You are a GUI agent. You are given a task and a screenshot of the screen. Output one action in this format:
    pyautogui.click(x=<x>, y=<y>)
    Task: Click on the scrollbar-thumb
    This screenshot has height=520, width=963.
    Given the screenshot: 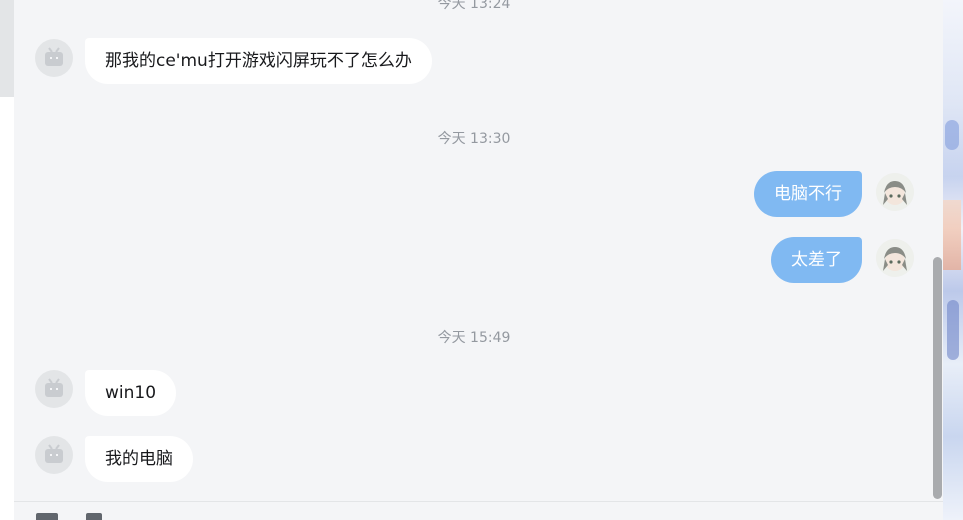 What is the action you would take?
    pyautogui.click(x=937, y=378)
    